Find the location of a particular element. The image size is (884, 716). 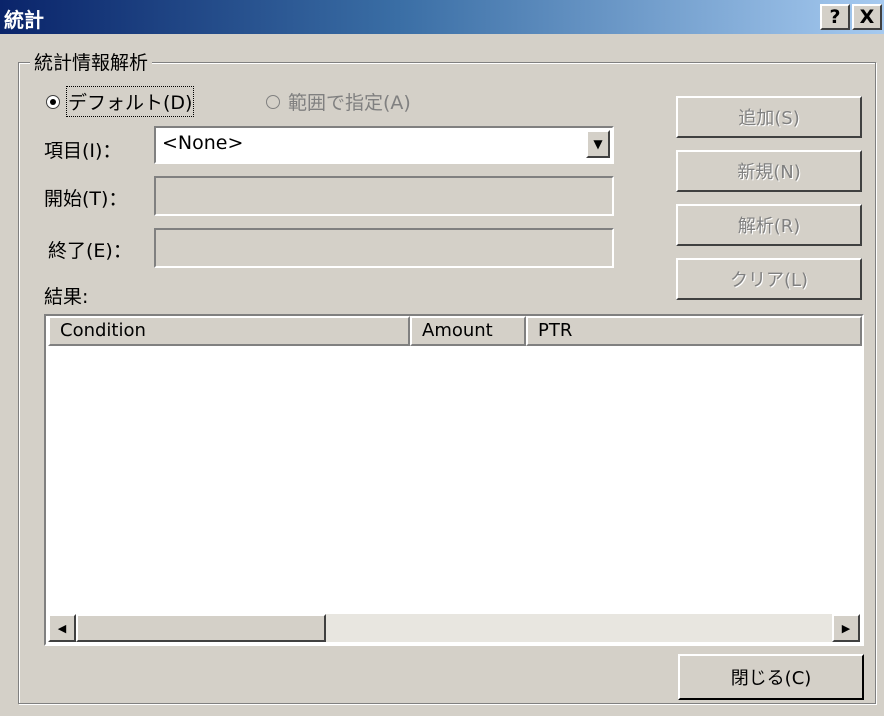

clear-button: クリア(L) is located at coordinates (769, 279).